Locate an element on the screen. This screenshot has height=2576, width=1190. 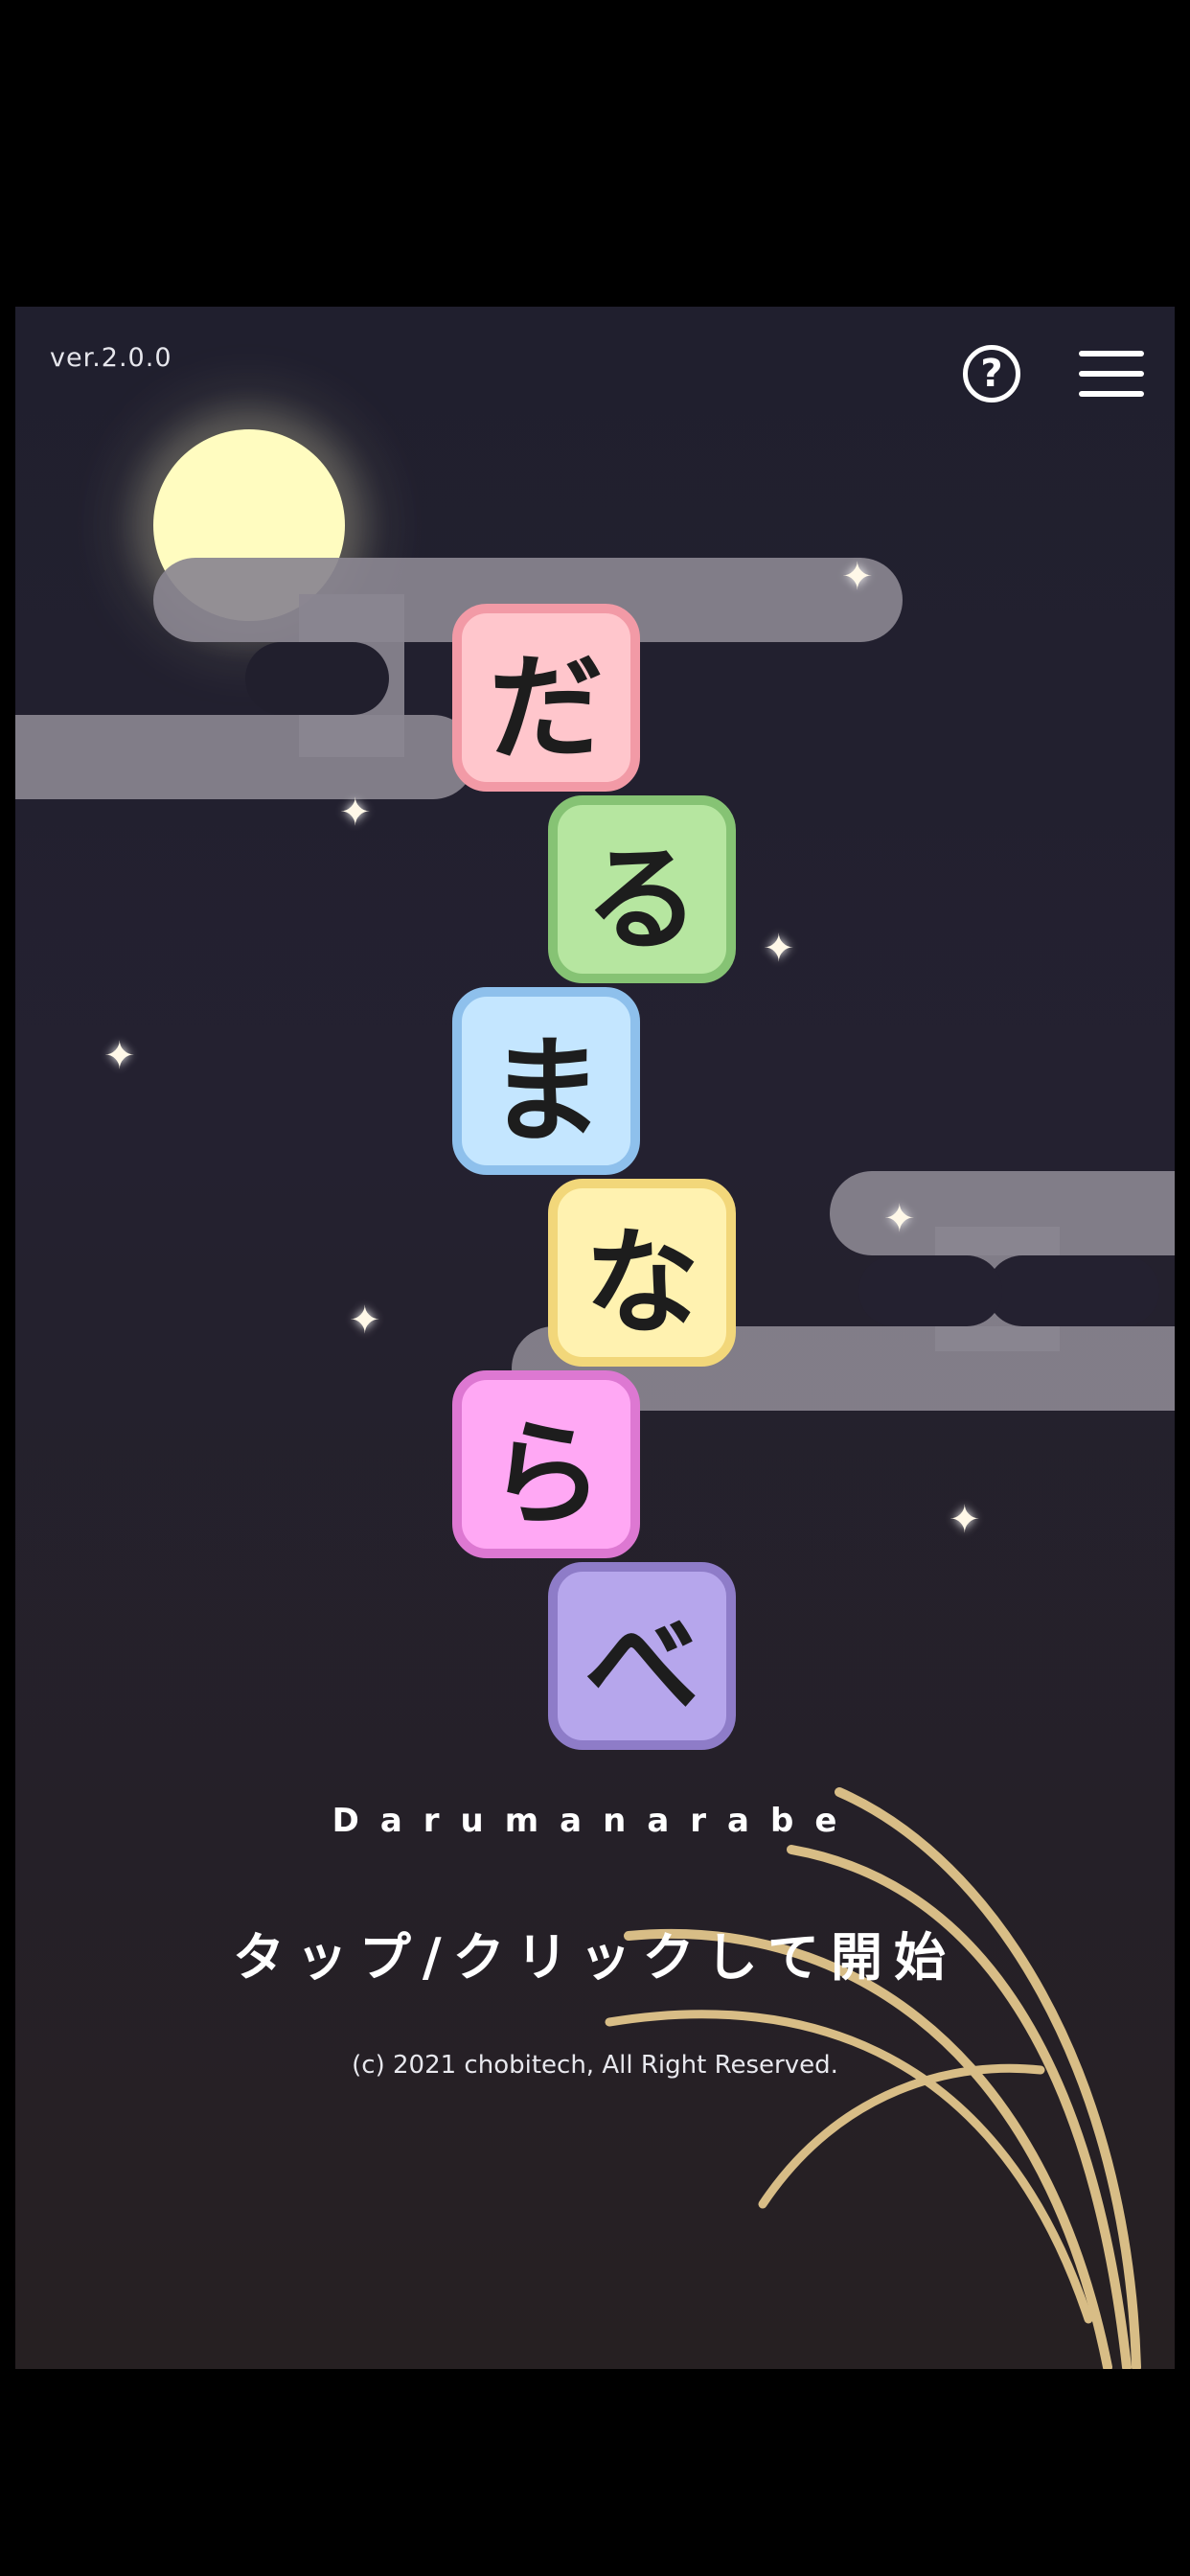
tap-to-start-prompt: タップ/クリックして開始 is located at coordinates (595, 1952).